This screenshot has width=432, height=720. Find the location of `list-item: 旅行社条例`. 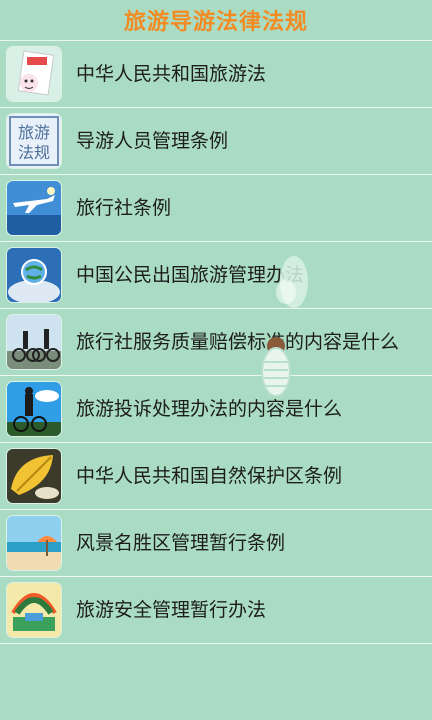

list-item: 旅行社条例 is located at coordinates (216, 208).